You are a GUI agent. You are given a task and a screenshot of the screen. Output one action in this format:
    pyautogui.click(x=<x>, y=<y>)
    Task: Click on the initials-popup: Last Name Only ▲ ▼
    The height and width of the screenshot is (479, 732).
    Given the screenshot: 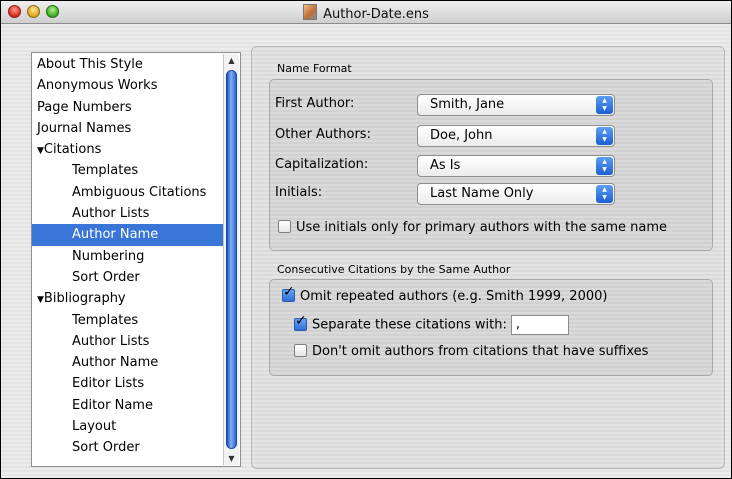 What is the action you would take?
    pyautogui.click(x=516, y=194)
    